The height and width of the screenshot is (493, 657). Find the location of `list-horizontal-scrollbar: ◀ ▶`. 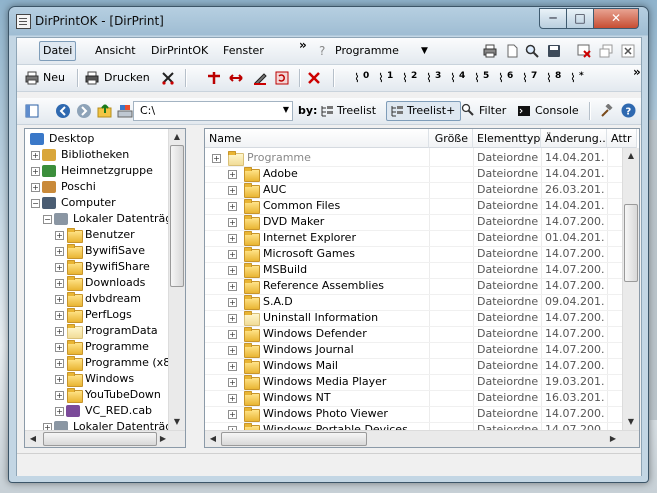

list-horizontal-scrollbar: ◀ ▶ is located at coordinates (422, 438).